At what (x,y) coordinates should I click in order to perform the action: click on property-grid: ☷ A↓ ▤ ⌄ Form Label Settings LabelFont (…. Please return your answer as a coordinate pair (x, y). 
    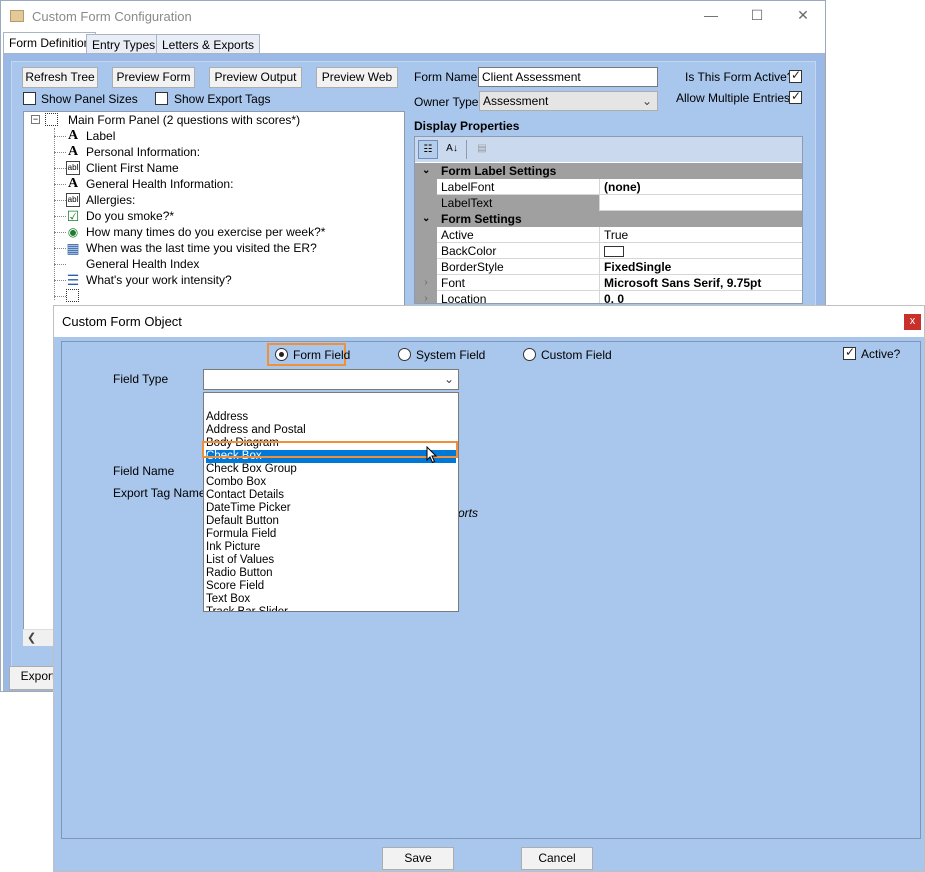
    Looking at the image, I should click on (608, 220).